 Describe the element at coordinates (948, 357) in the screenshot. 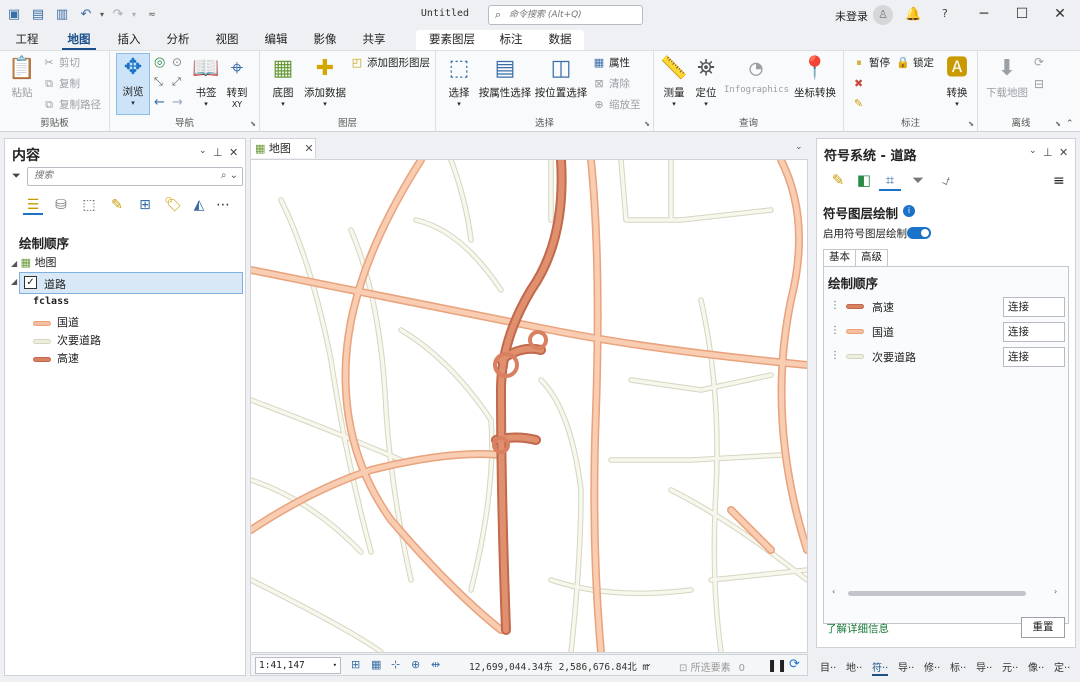

I see `draw-order-row: ⋮ 次要道路 连接` at that location.